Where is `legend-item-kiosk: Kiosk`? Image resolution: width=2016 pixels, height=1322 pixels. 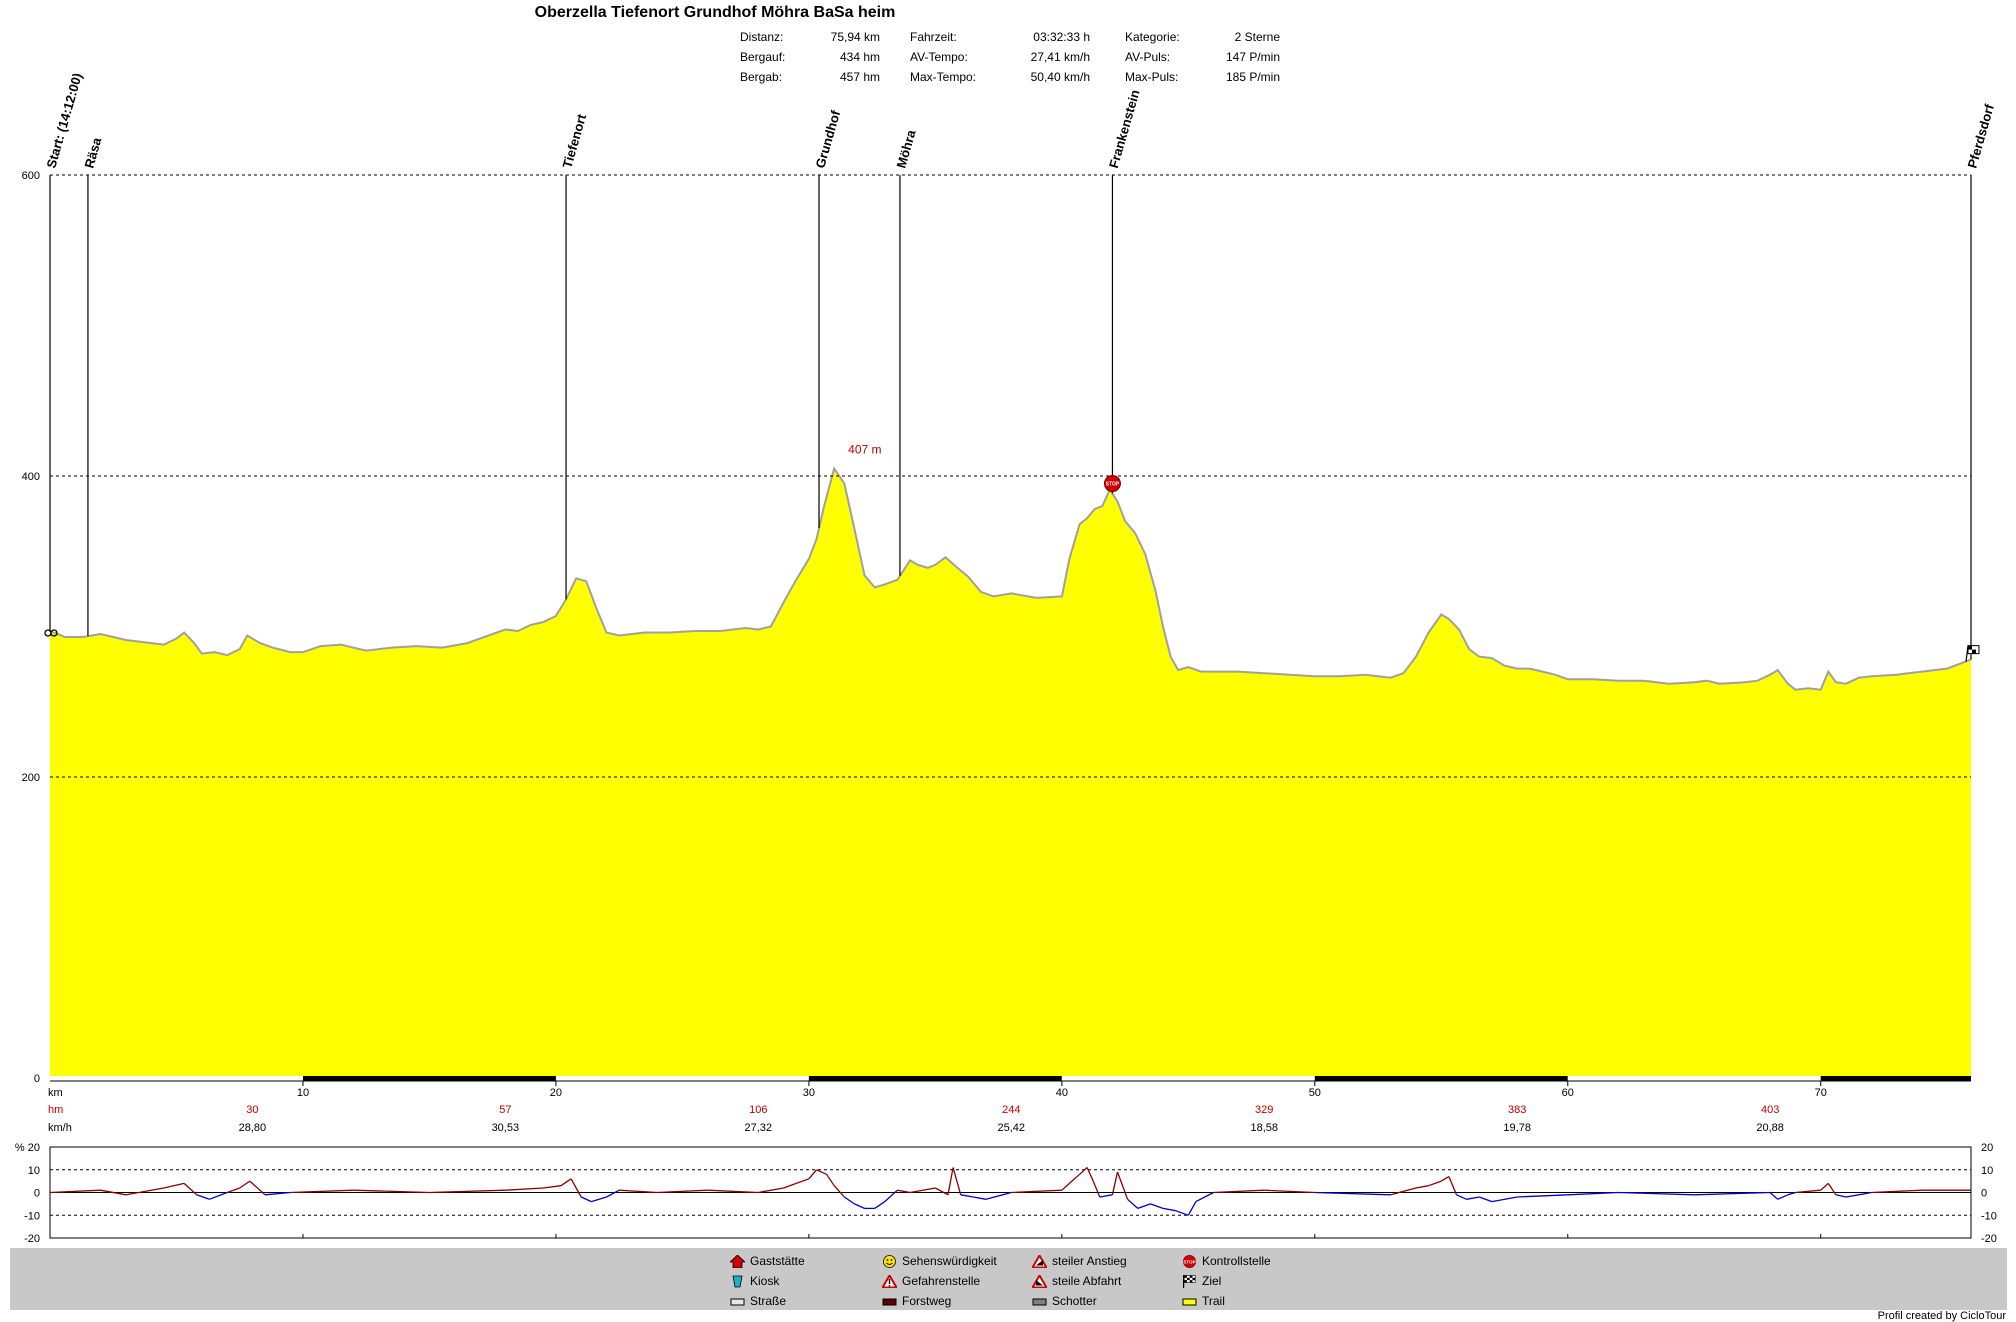
legend-item-kiosk: Kiosk is located at coordinates (754, 1281).